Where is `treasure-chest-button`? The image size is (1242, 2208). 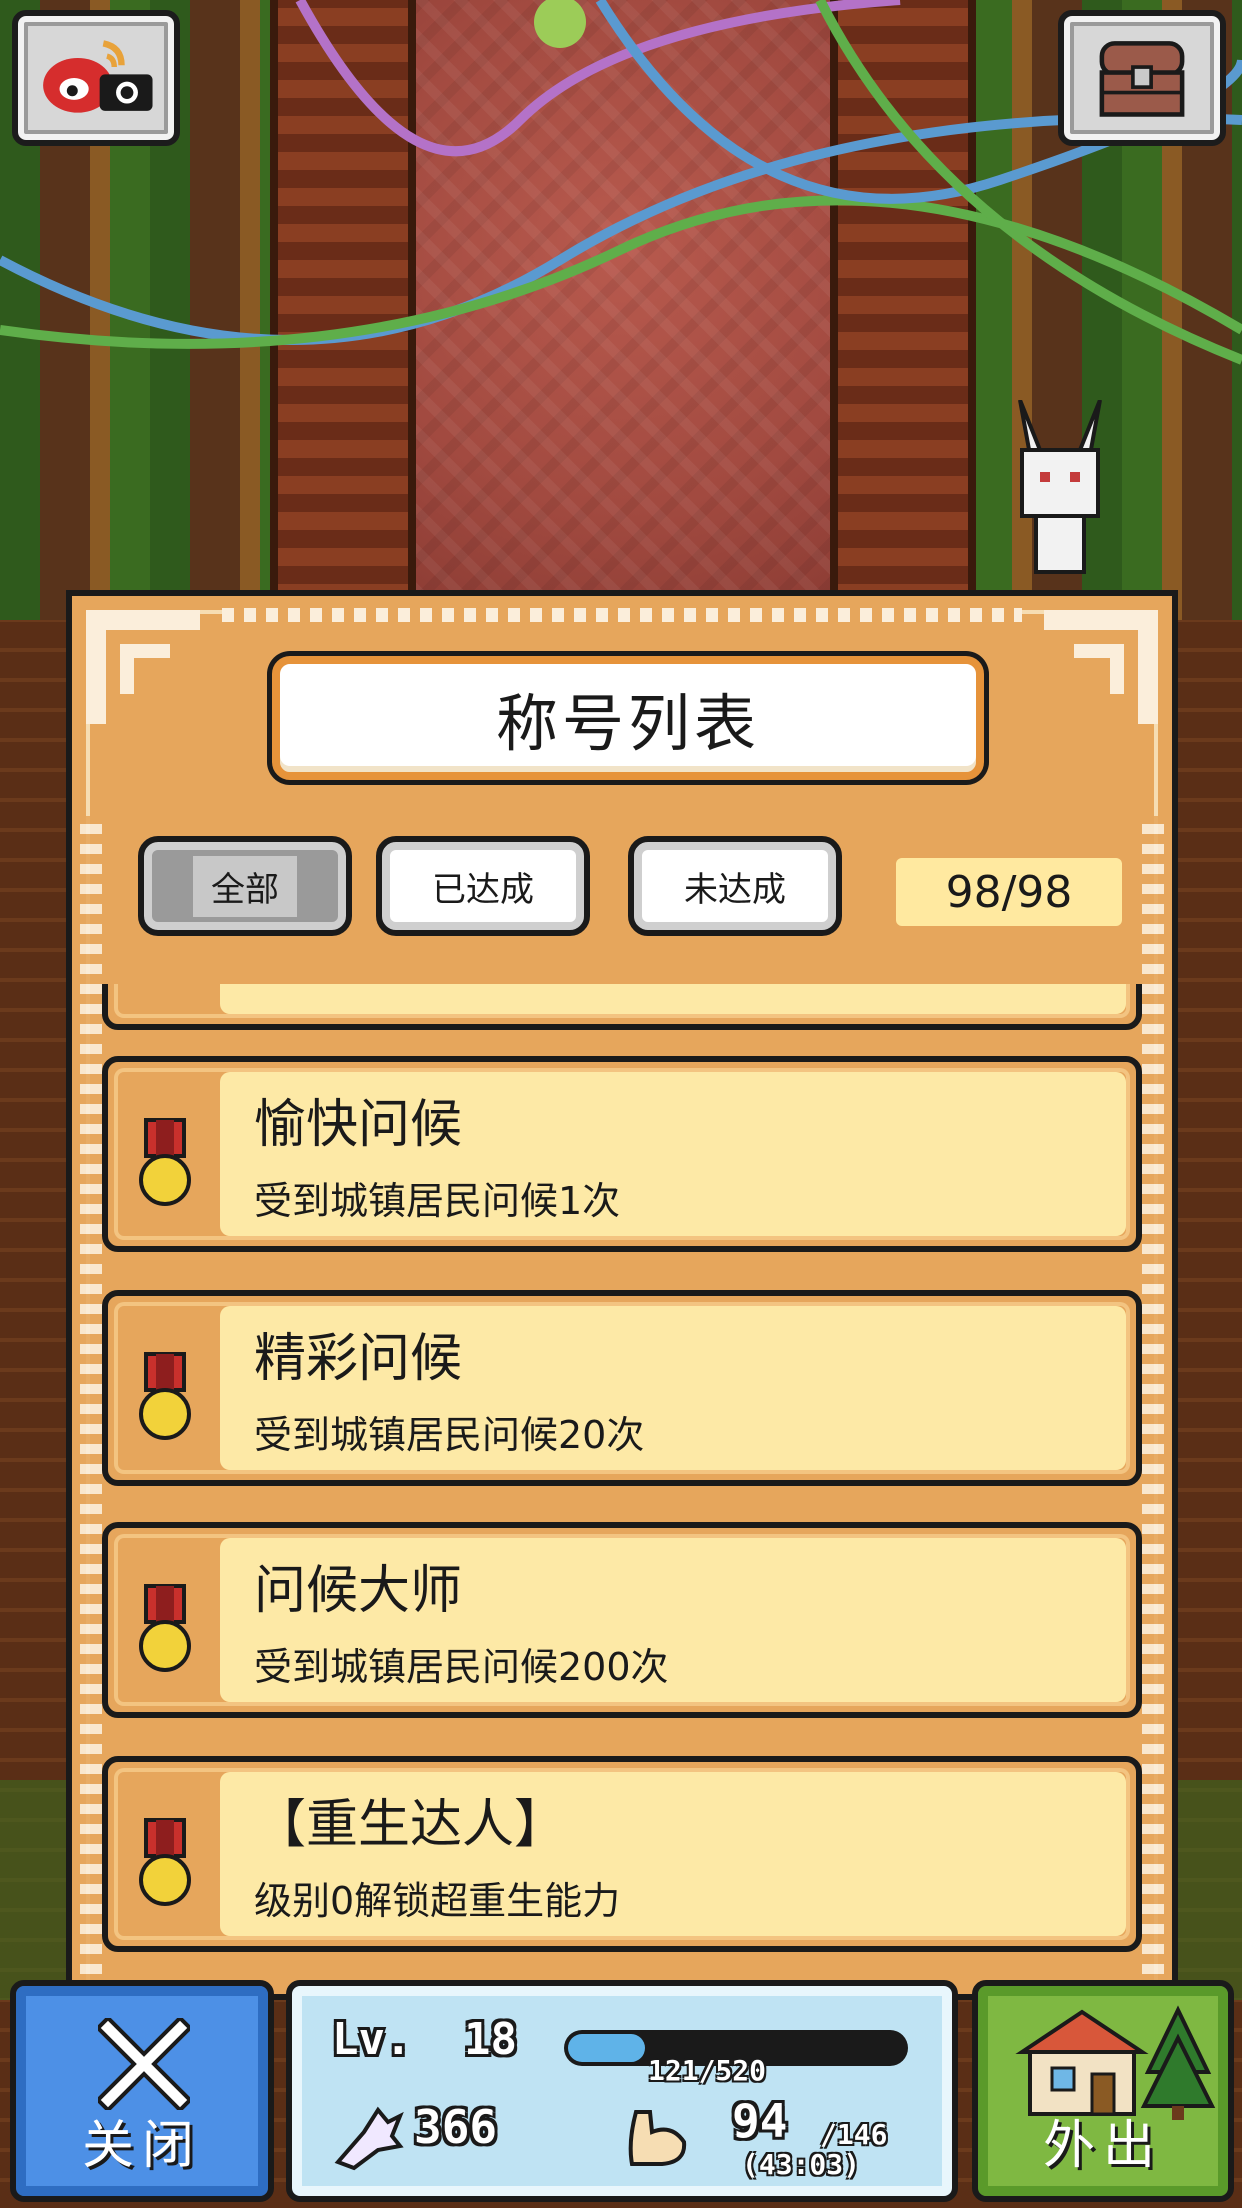
treasure-chest-button is located at coordinates (1142, 78).